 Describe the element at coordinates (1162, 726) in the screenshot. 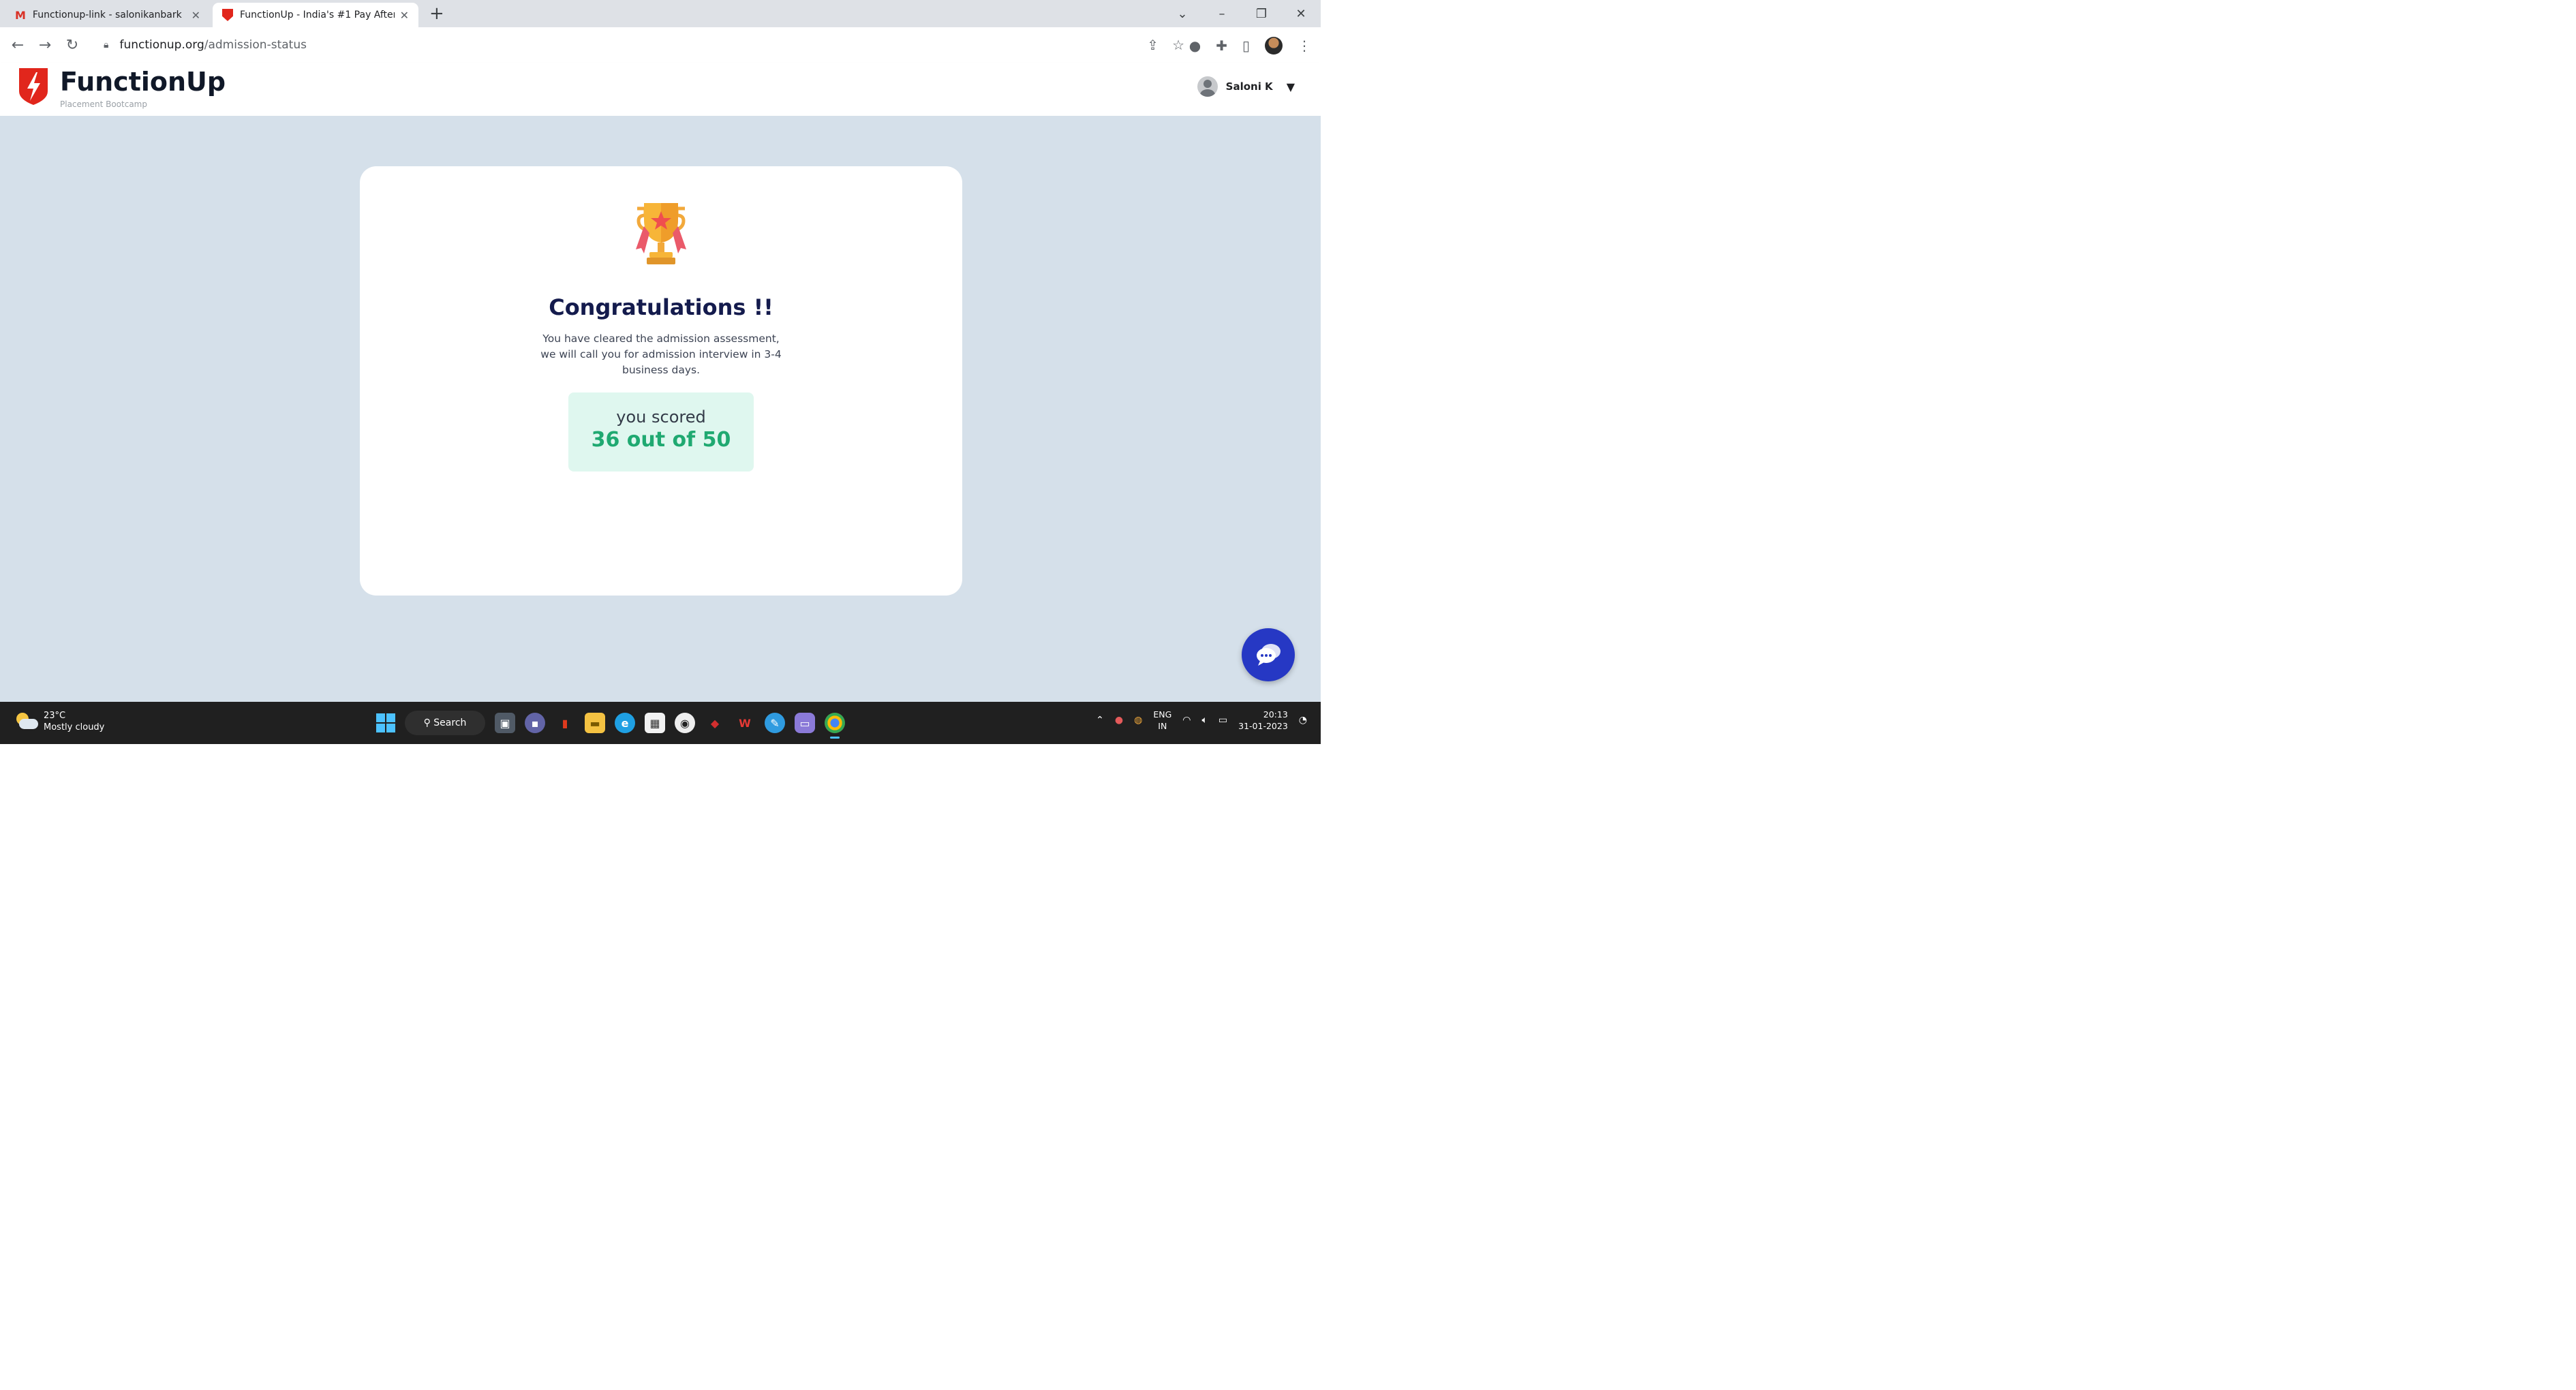

I see `region-code: IN` at that location.